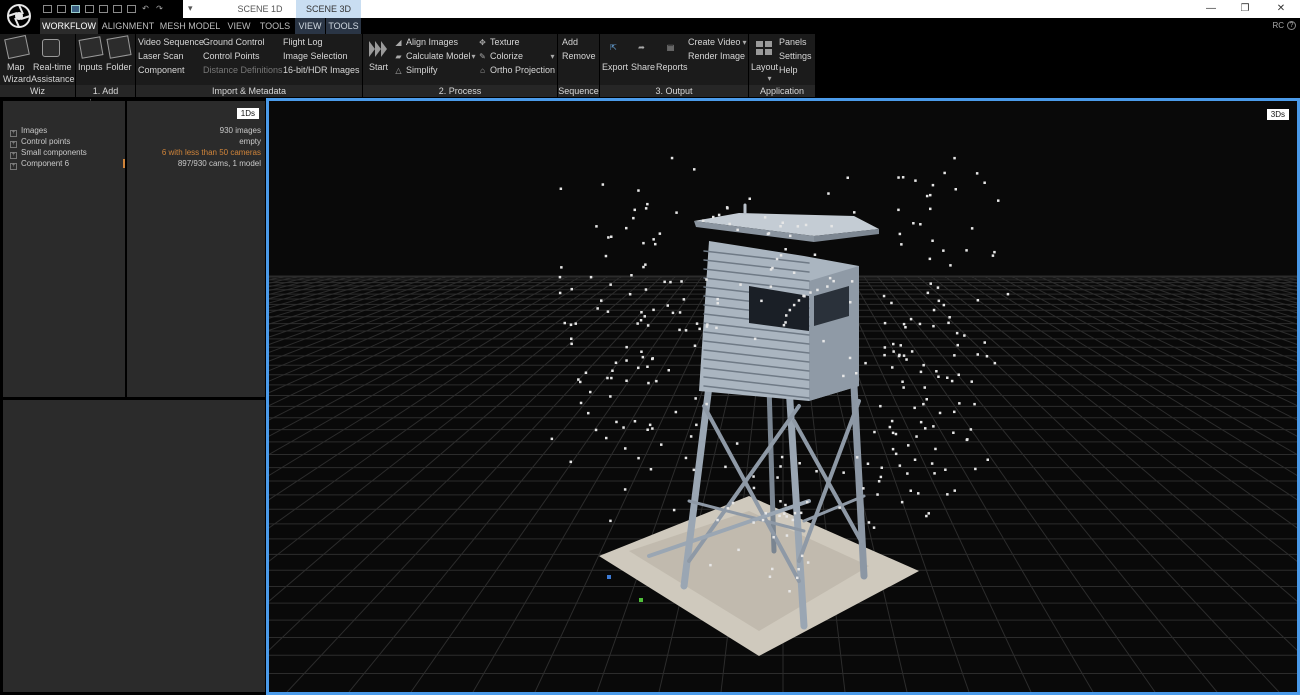  I want to click on layout-dropdown-icon: ▾, so click(769, 78).